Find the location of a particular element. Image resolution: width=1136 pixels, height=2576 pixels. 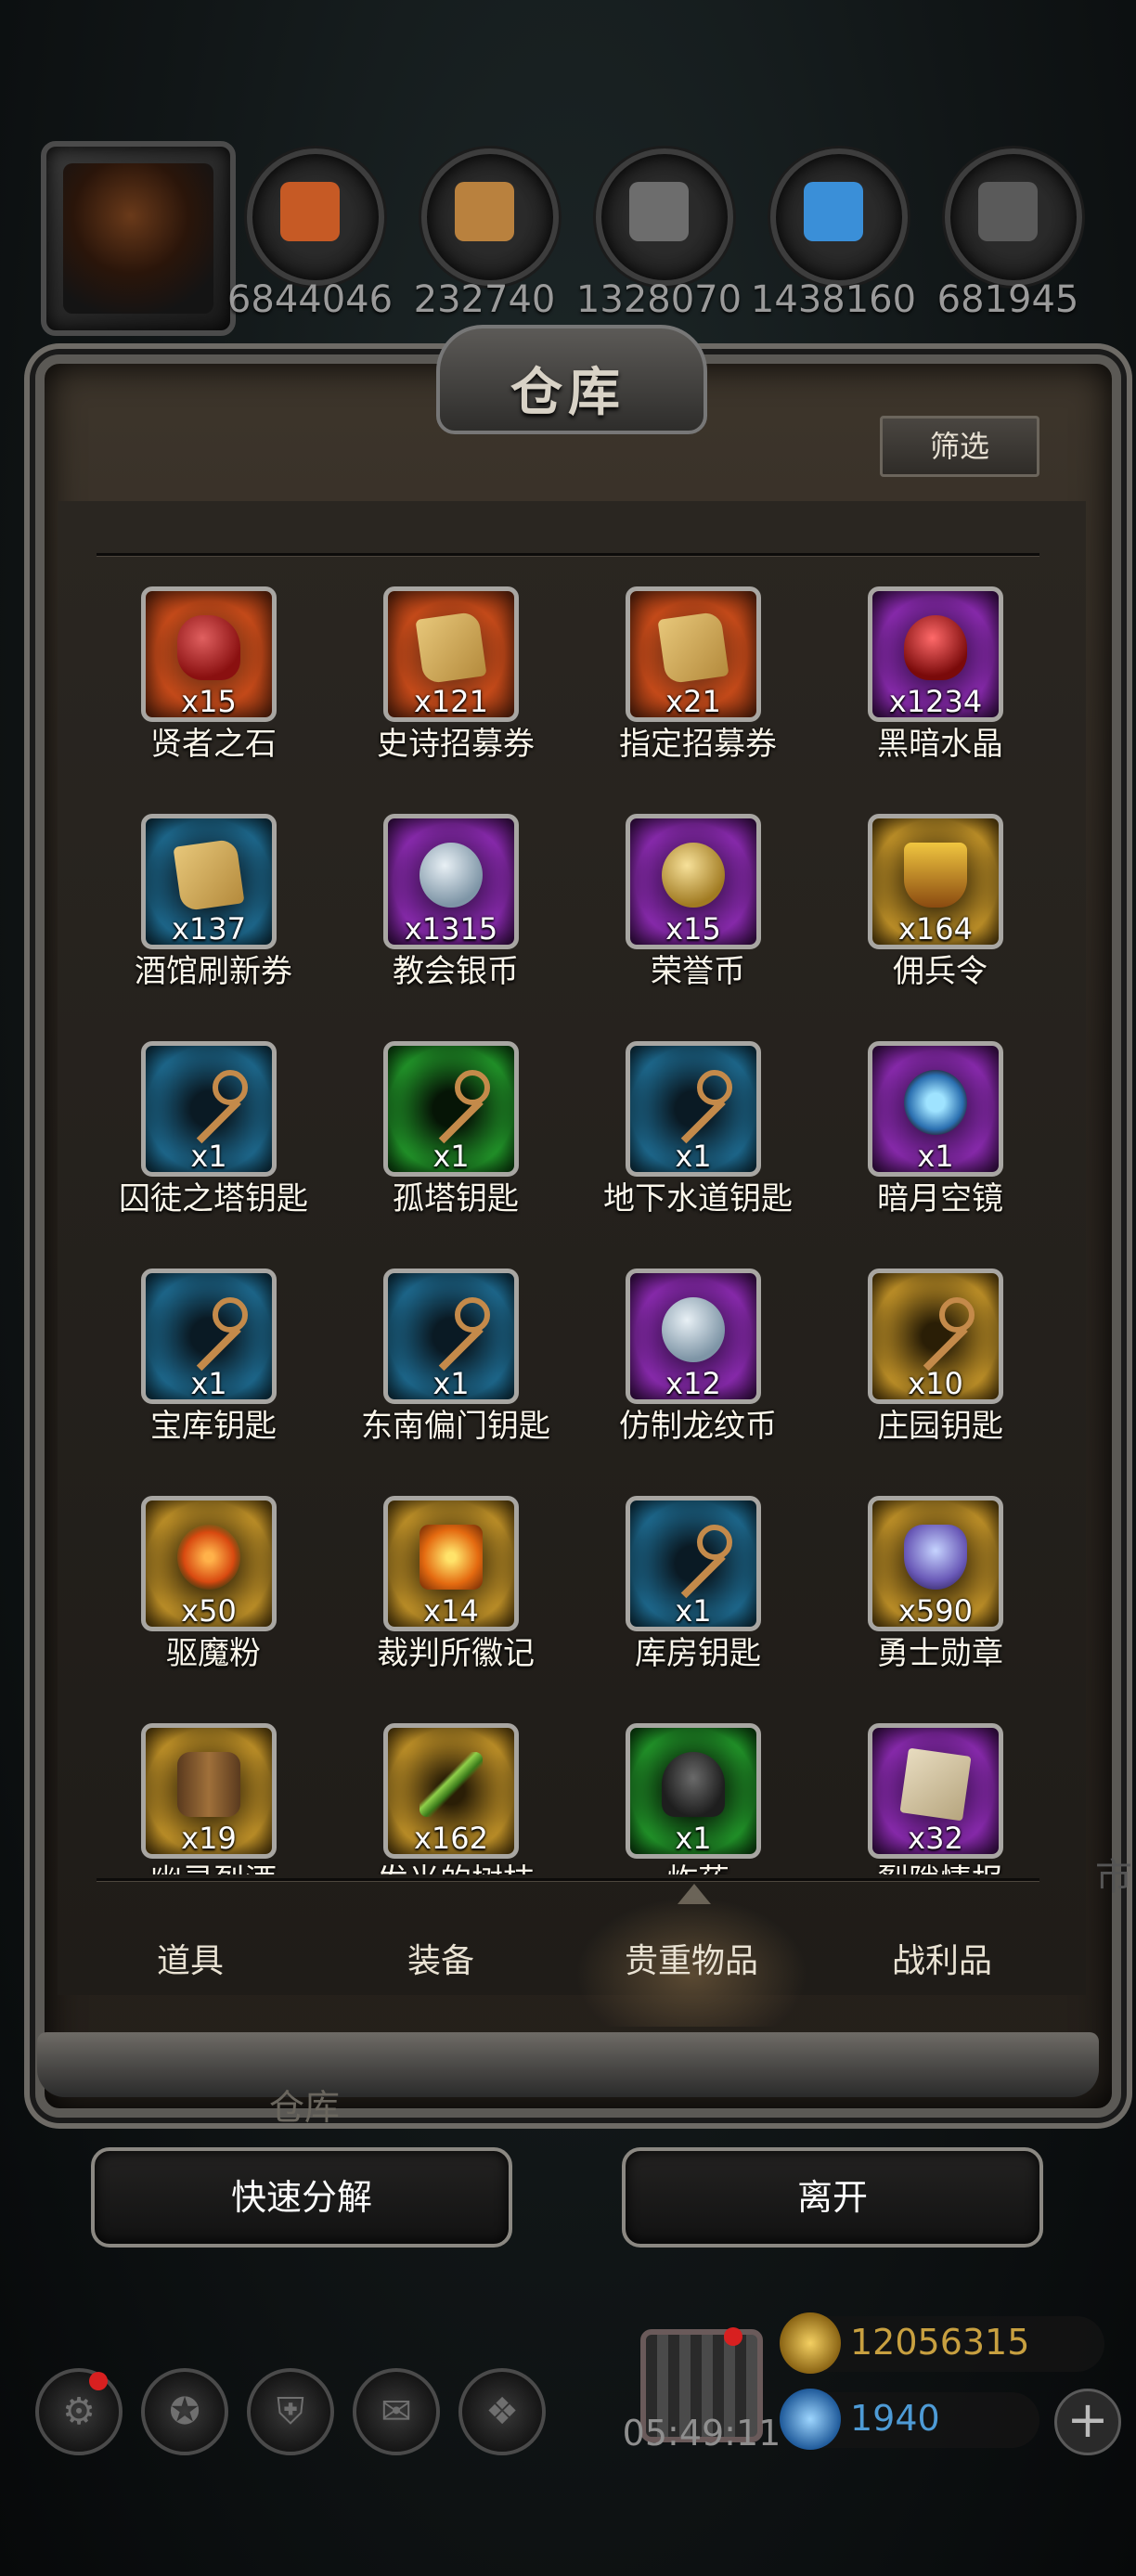

category-tabs: 道具 装备 贵重物品 战利品 is located at coordinates (570, 1962).